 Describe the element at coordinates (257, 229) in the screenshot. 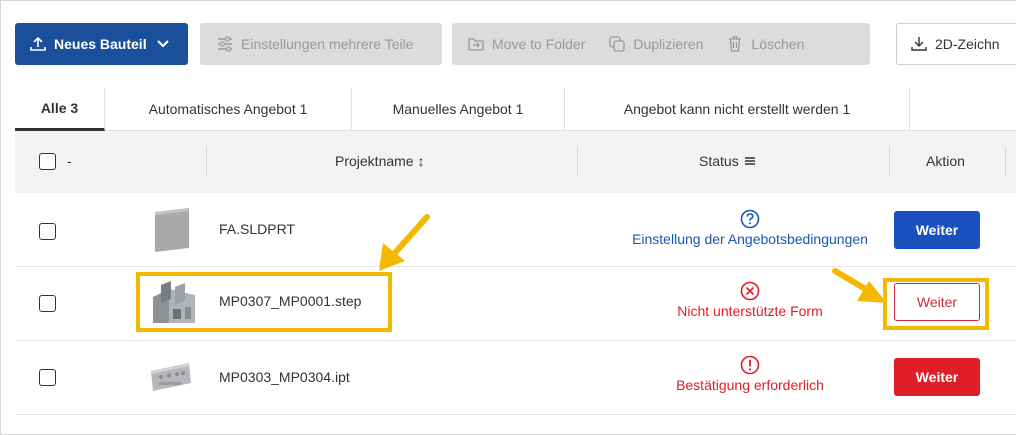

I see `project-name: FA.SLDPRT` at that location.